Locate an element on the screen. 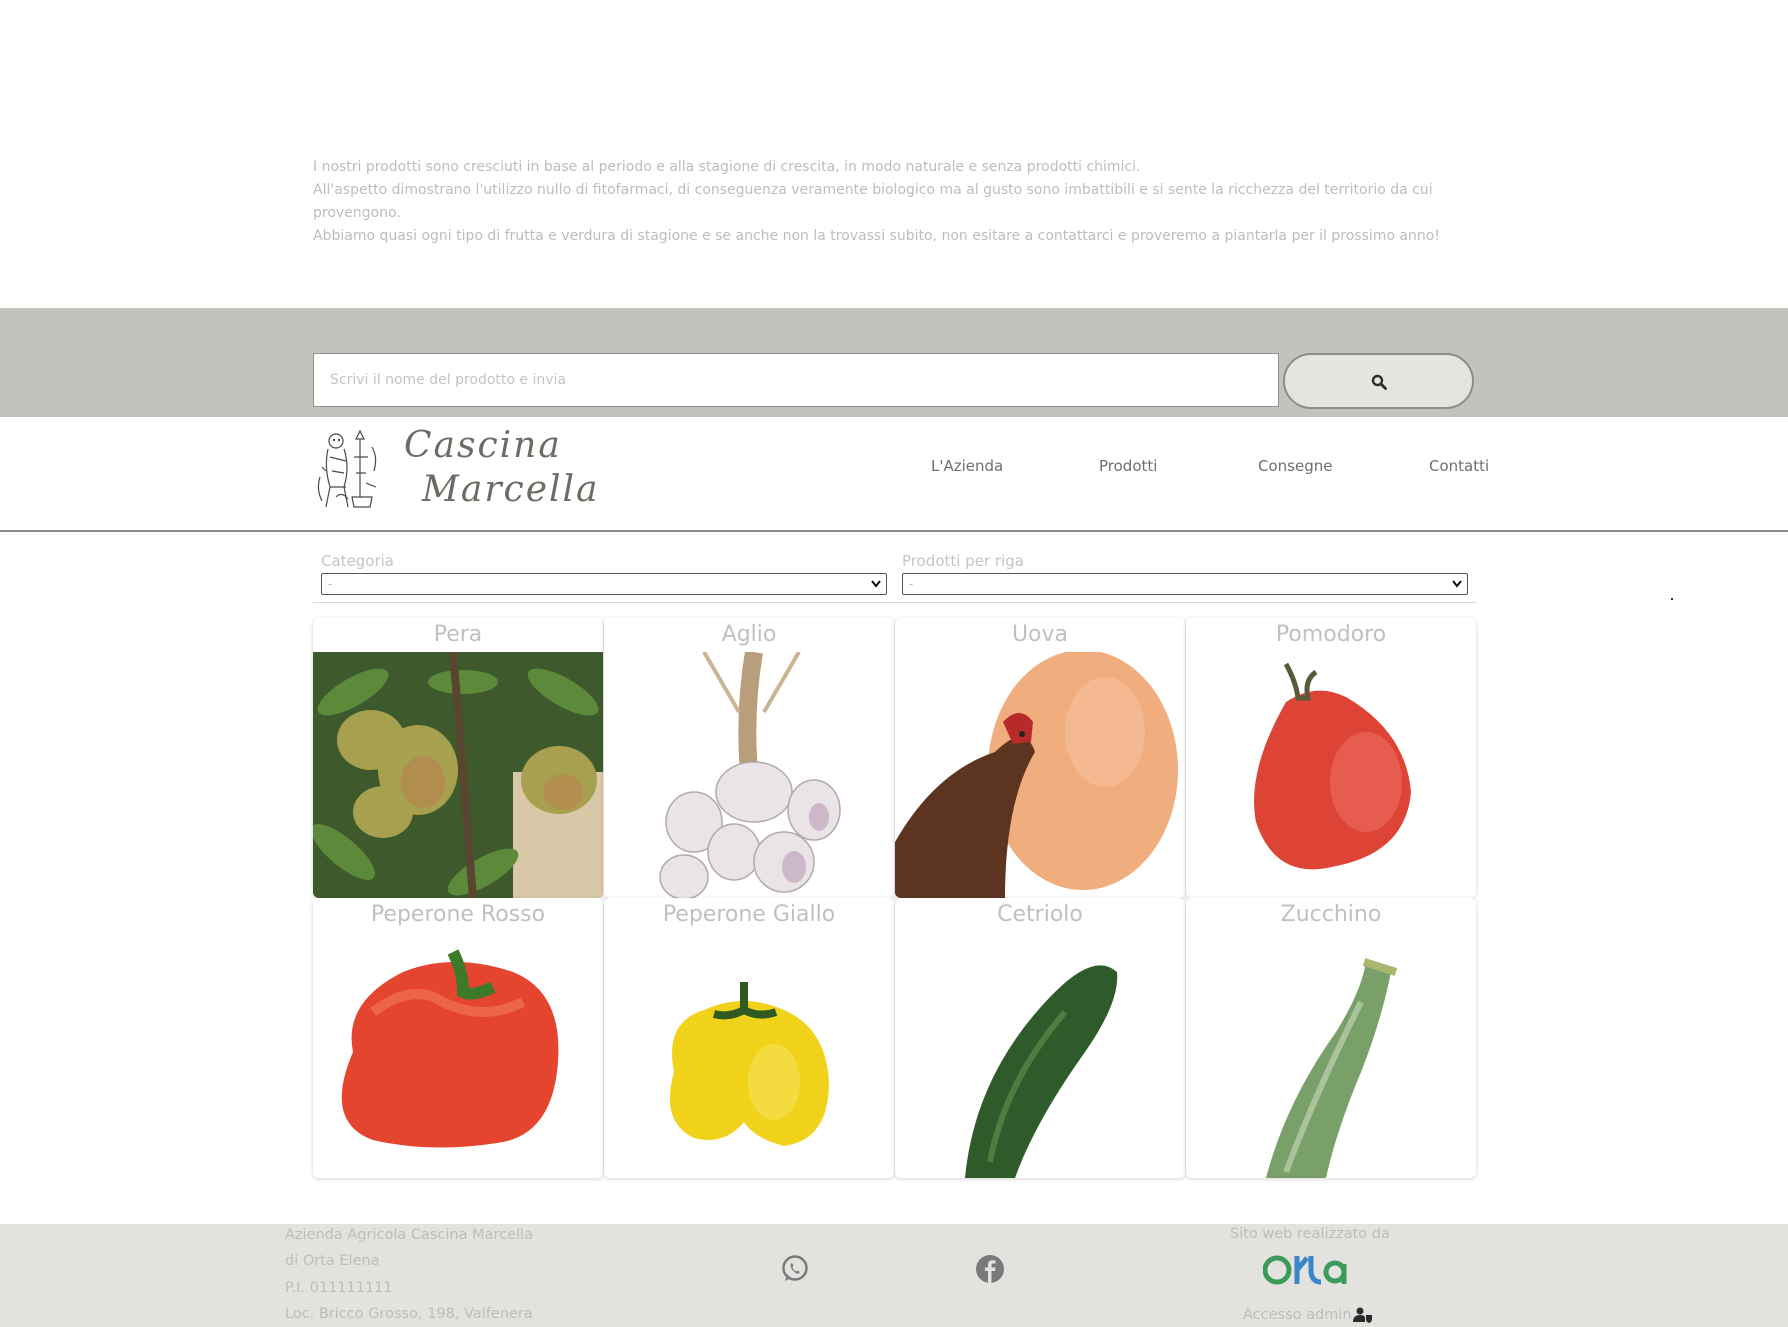  per-row-select-value: - is located at coordinates (911, 584).